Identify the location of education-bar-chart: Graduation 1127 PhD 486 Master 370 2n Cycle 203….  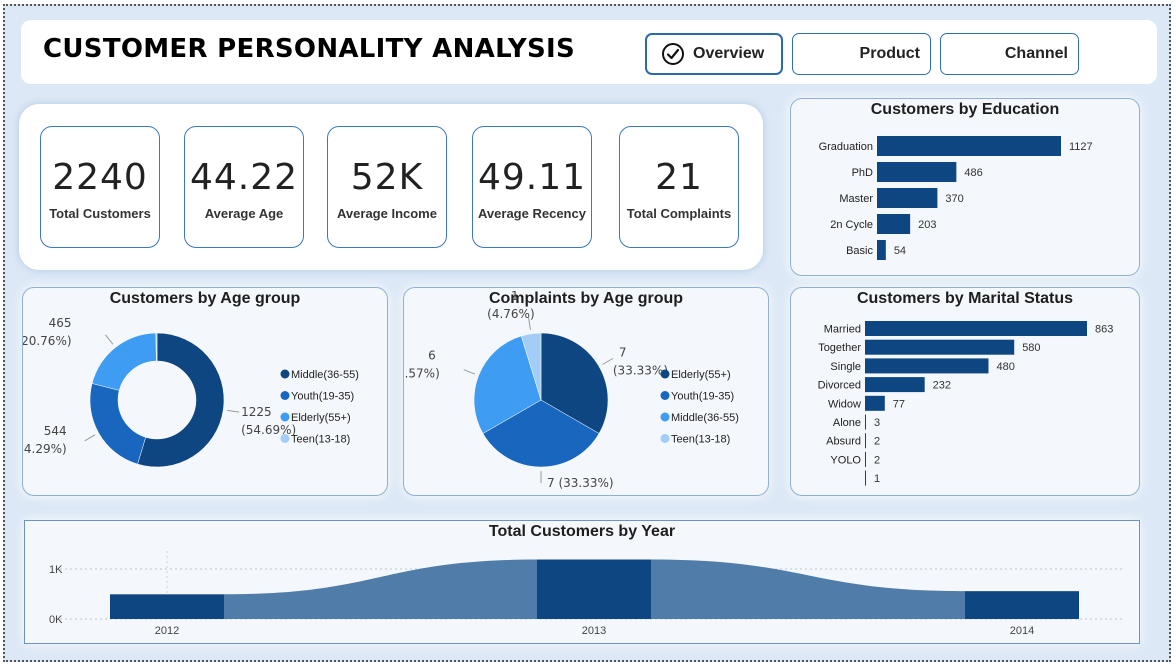
(956, 198).